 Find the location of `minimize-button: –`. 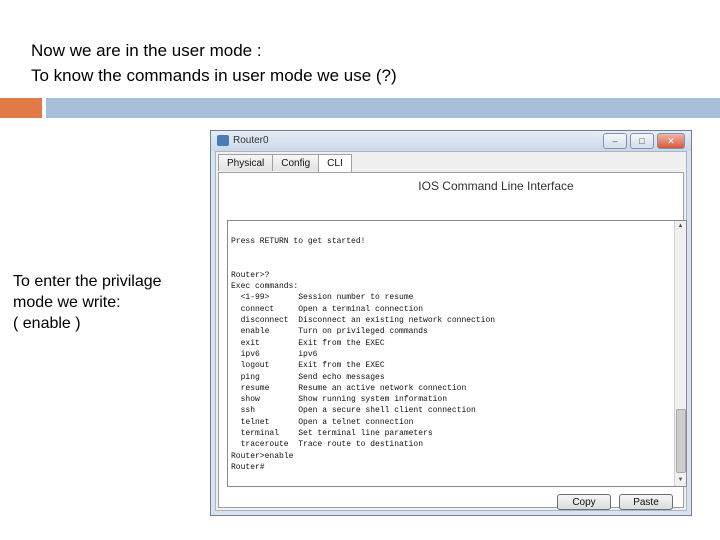

minimize-button: – is located at coordinates (615, 141).